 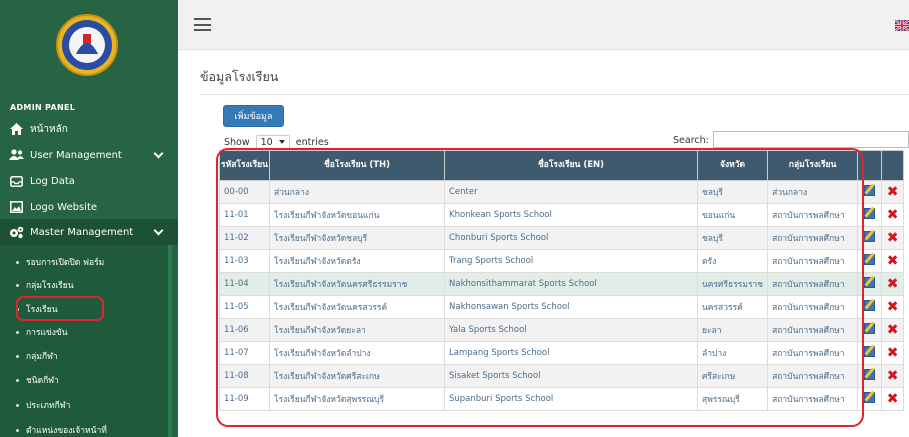 I want to click on submenu-label: ประเภทกีฬา, so click(x=48, y=406).